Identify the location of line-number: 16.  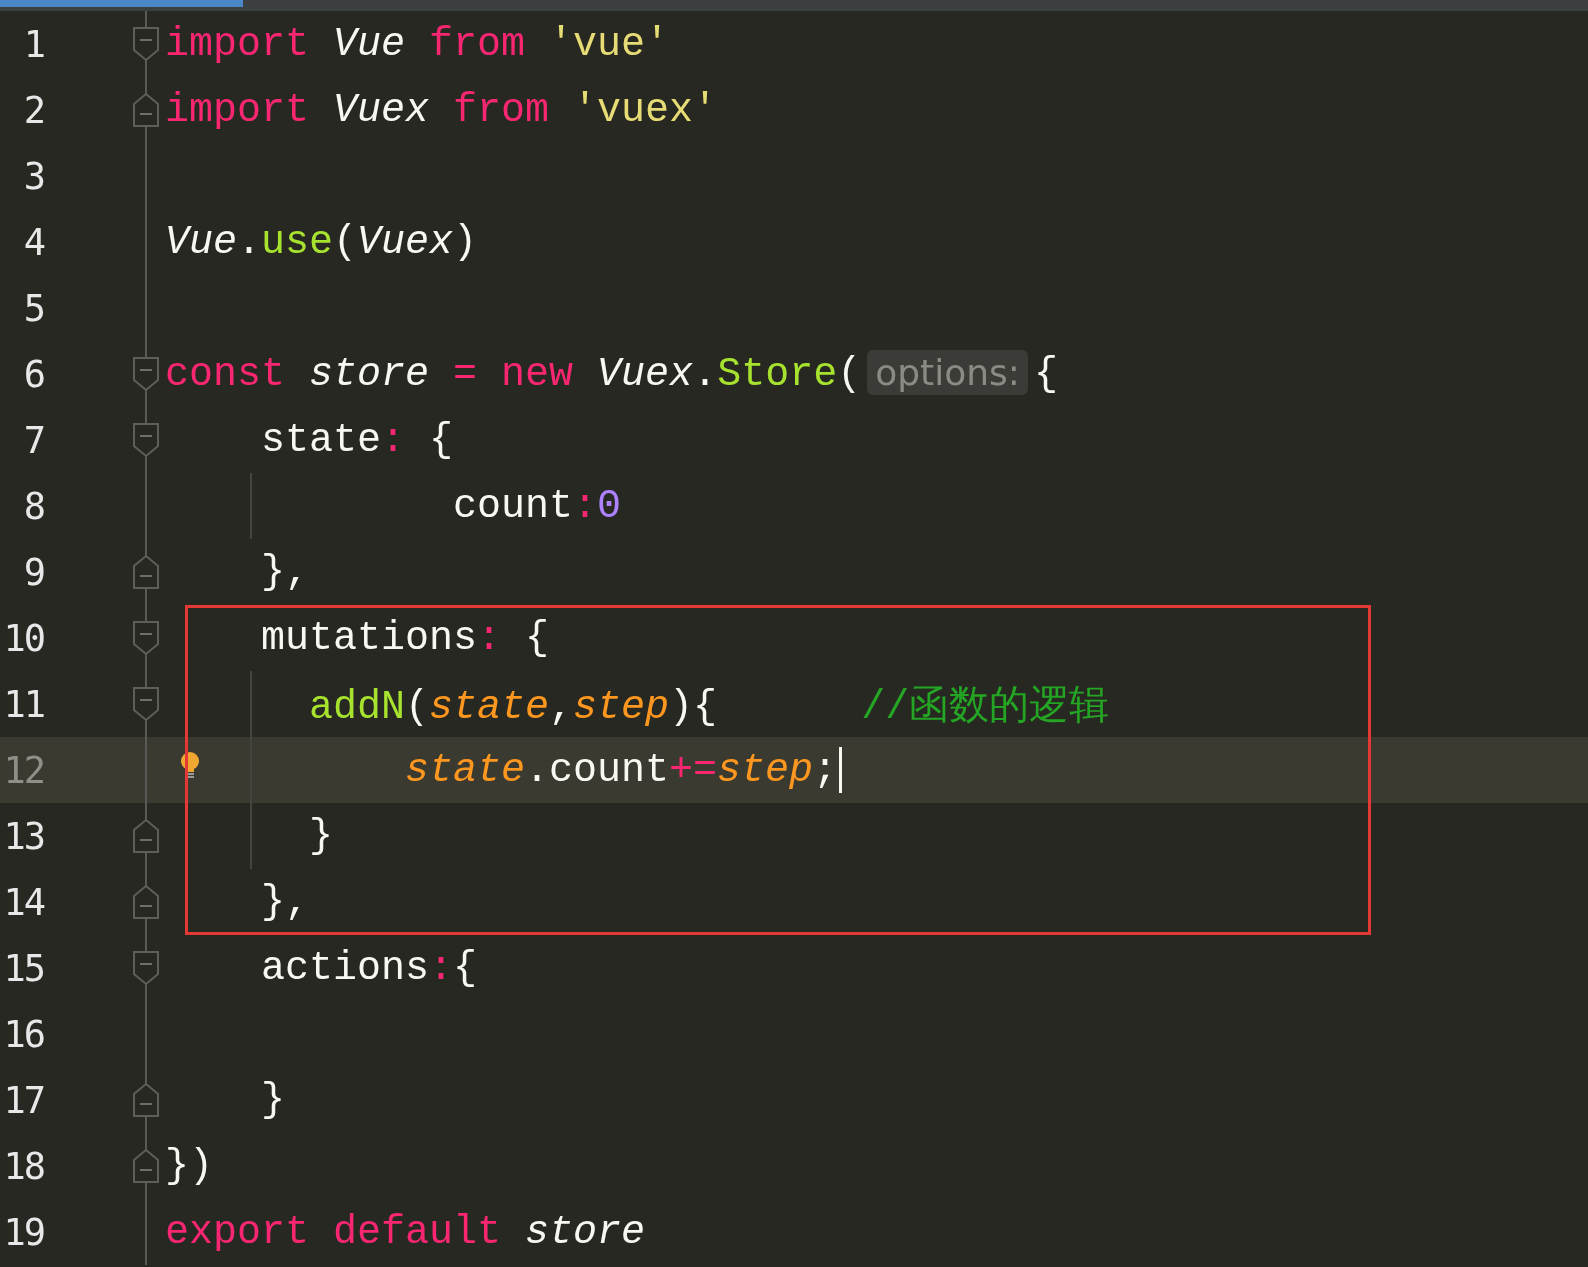
(23, 1034).